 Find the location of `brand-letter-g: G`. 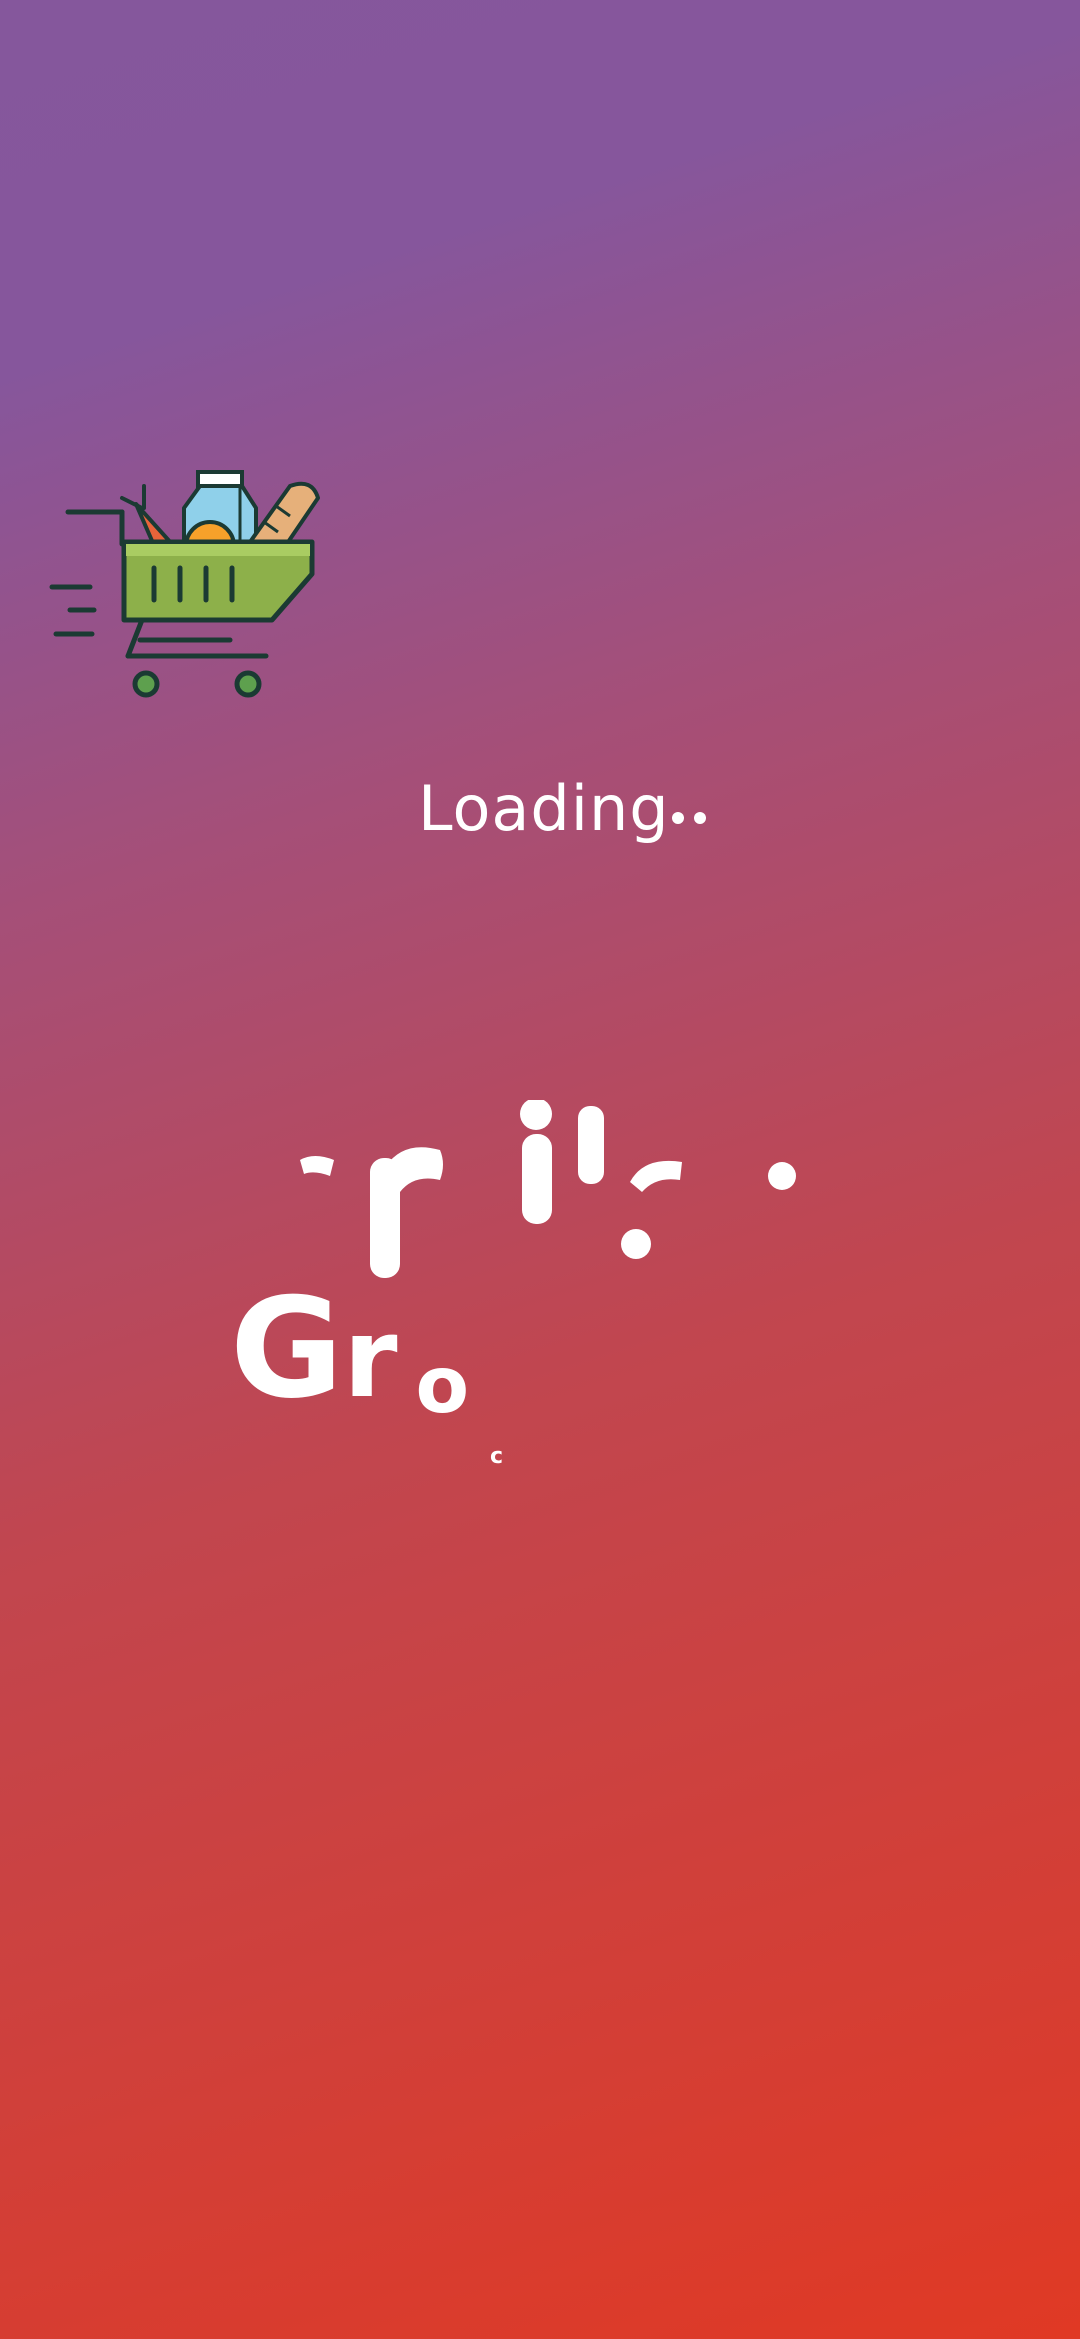

brand-letter-g: G is located at coordinates (287, 1348).